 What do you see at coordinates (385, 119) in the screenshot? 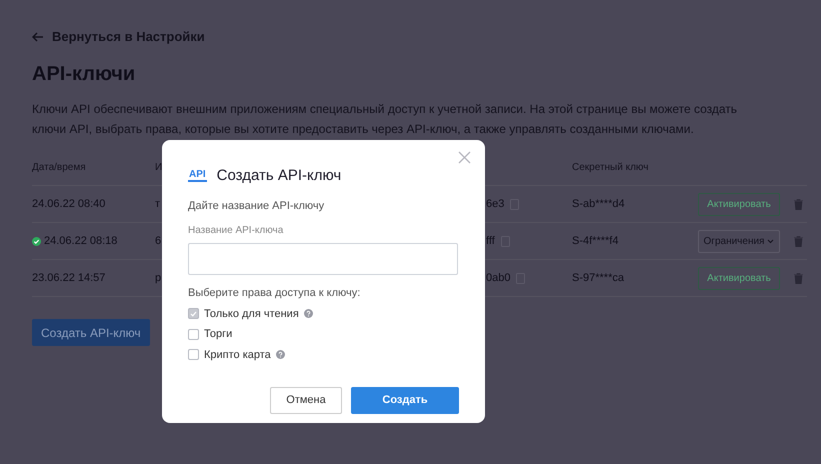
I see `description-text: Ключи API обеспечивают внешним приложениям специальный доступ к учетной записи. На этой странице вы можете создать ключи API, выбрать права, которые вы хотите предоставить через API-ключ, а также управлять созданными ключами.` at bounding box center [385, 119].